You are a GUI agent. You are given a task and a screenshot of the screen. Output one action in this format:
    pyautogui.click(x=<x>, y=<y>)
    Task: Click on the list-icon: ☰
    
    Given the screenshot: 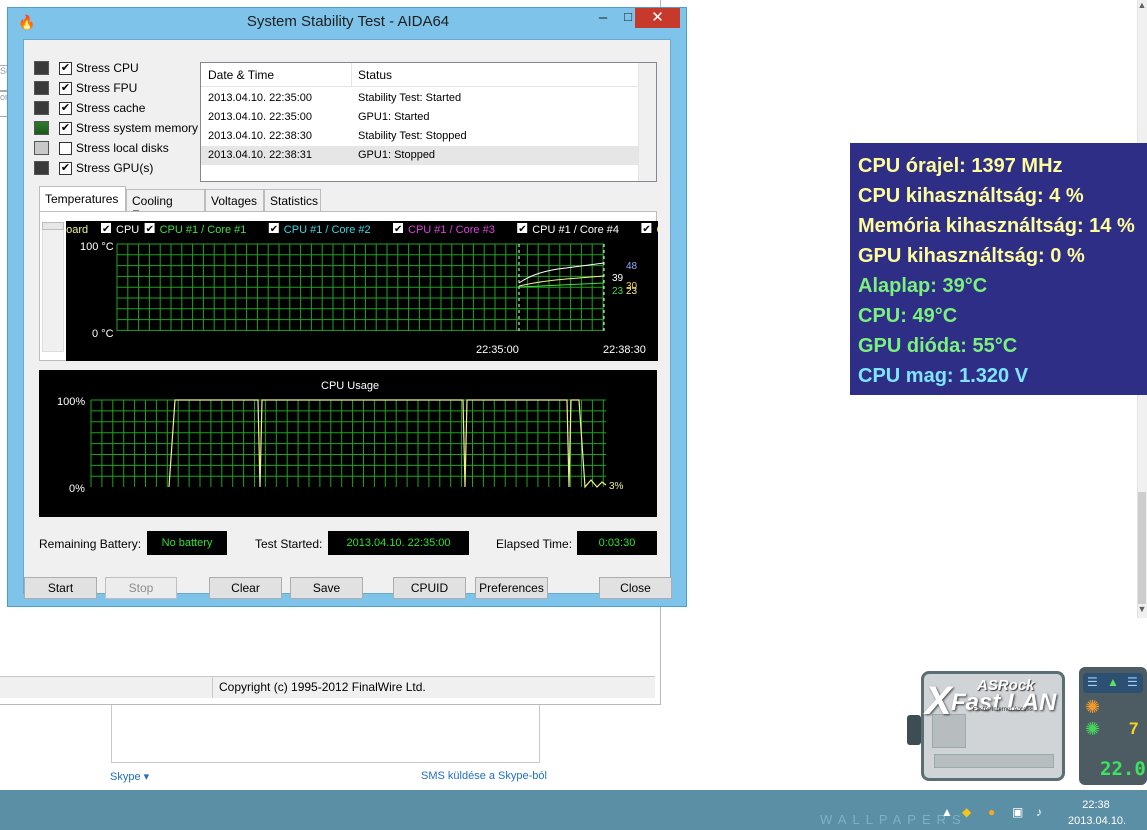 What is the action you would take?
    pyautogui.click(x=1092, y=682)
    